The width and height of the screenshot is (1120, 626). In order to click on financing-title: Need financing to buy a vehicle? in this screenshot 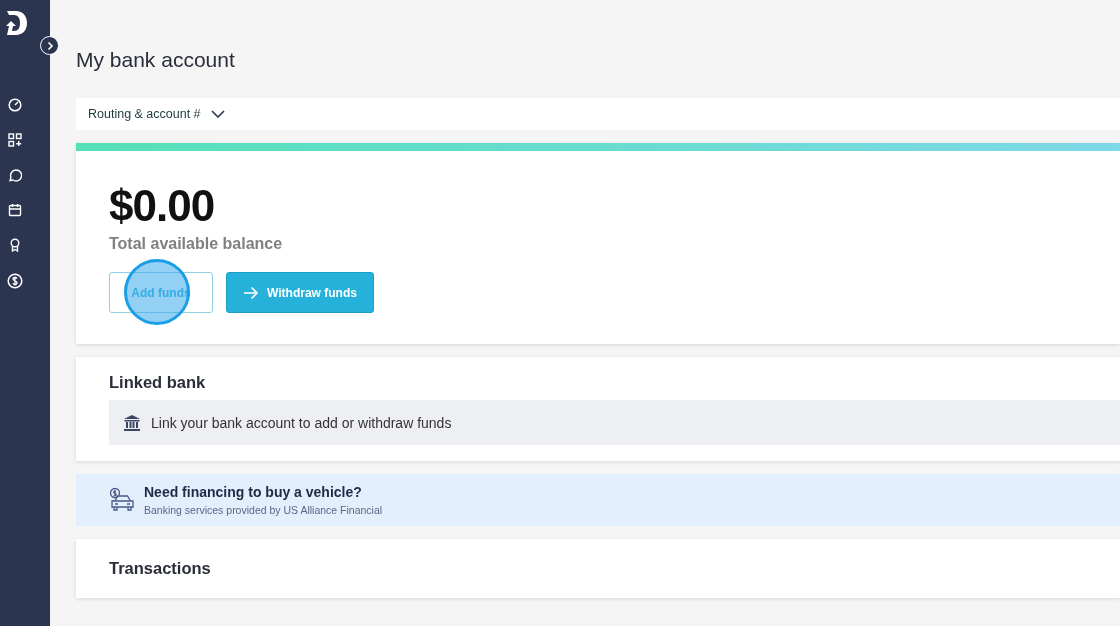, I will do `click(253, 492)`.